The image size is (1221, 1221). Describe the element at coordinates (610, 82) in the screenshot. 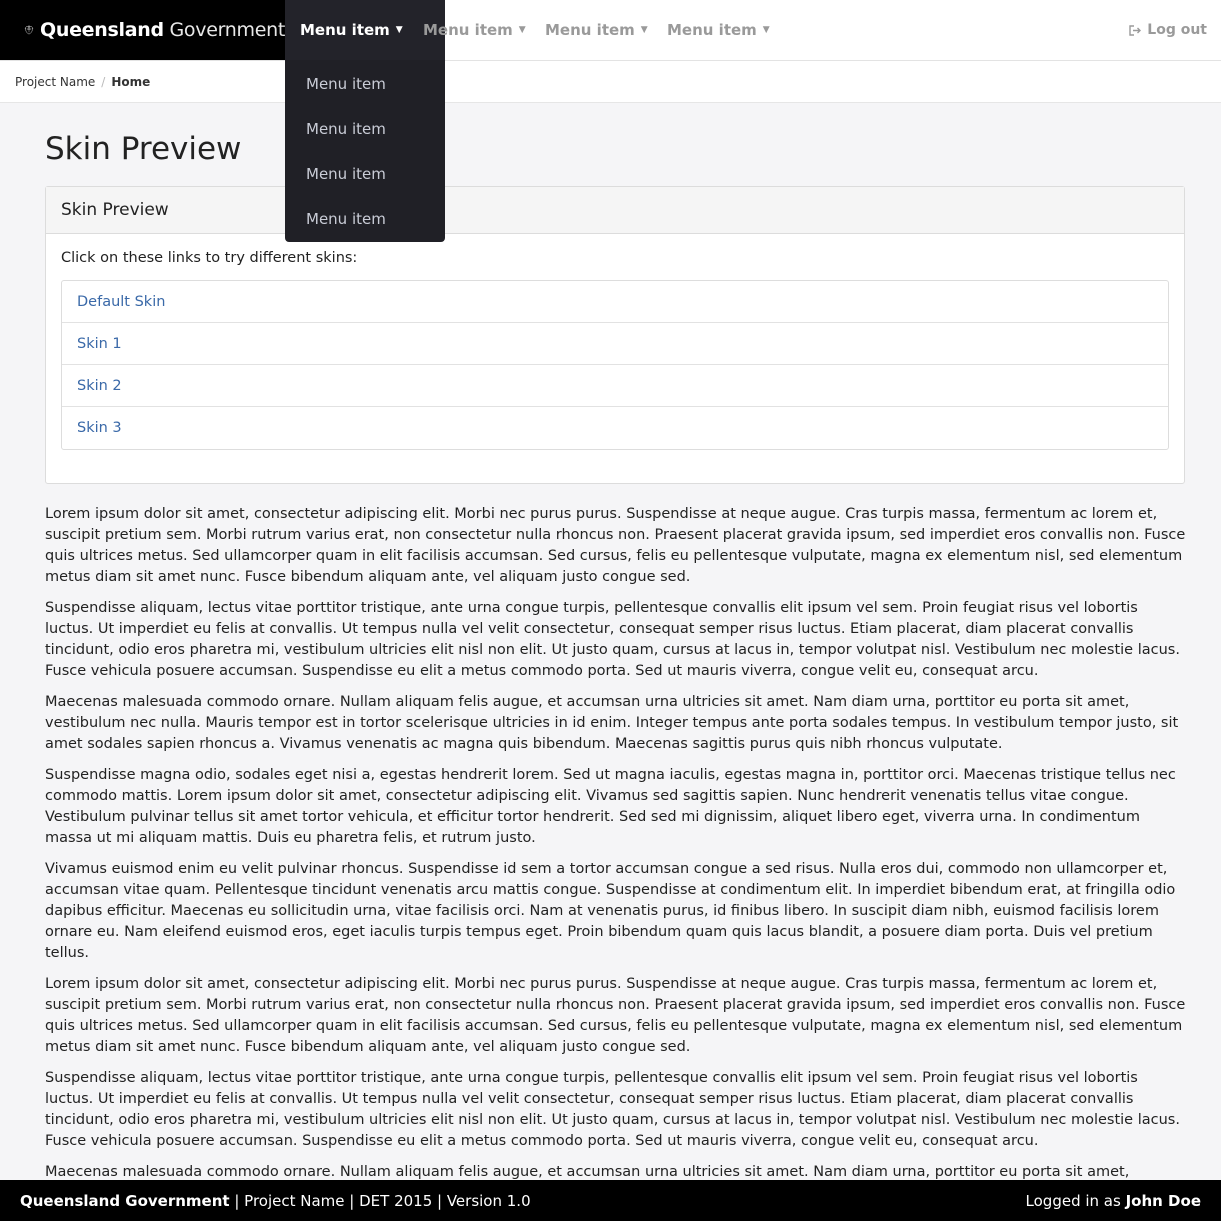

I see `breadcrumb: Project Name / Home` at that location.